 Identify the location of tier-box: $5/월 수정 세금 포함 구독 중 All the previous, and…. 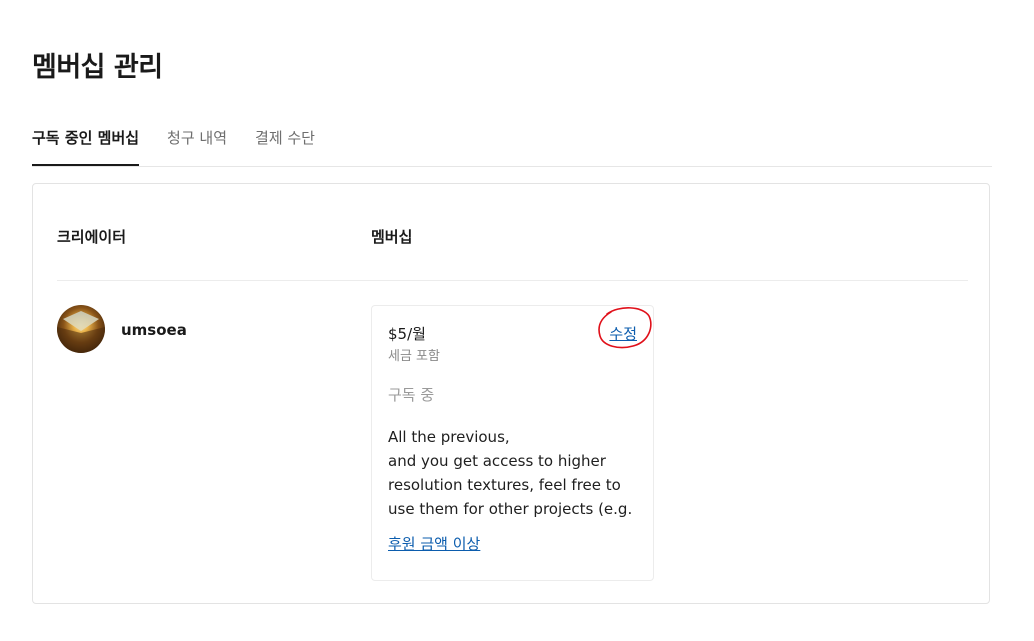
(512, 443).